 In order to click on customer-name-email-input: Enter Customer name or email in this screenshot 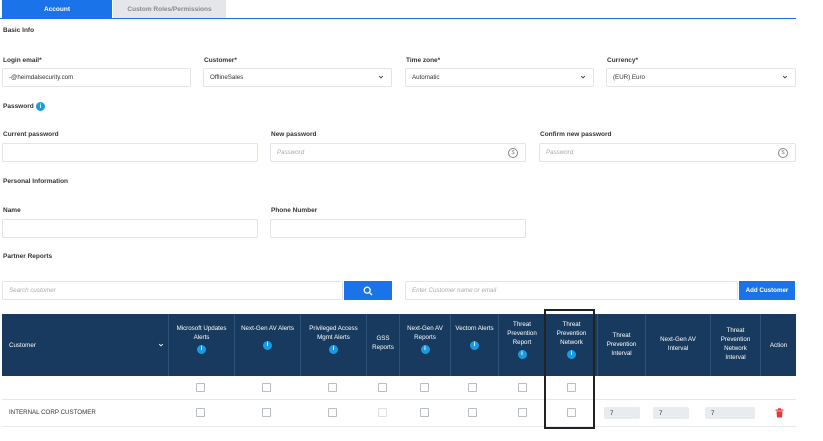, I will do `click(571, 290)`.